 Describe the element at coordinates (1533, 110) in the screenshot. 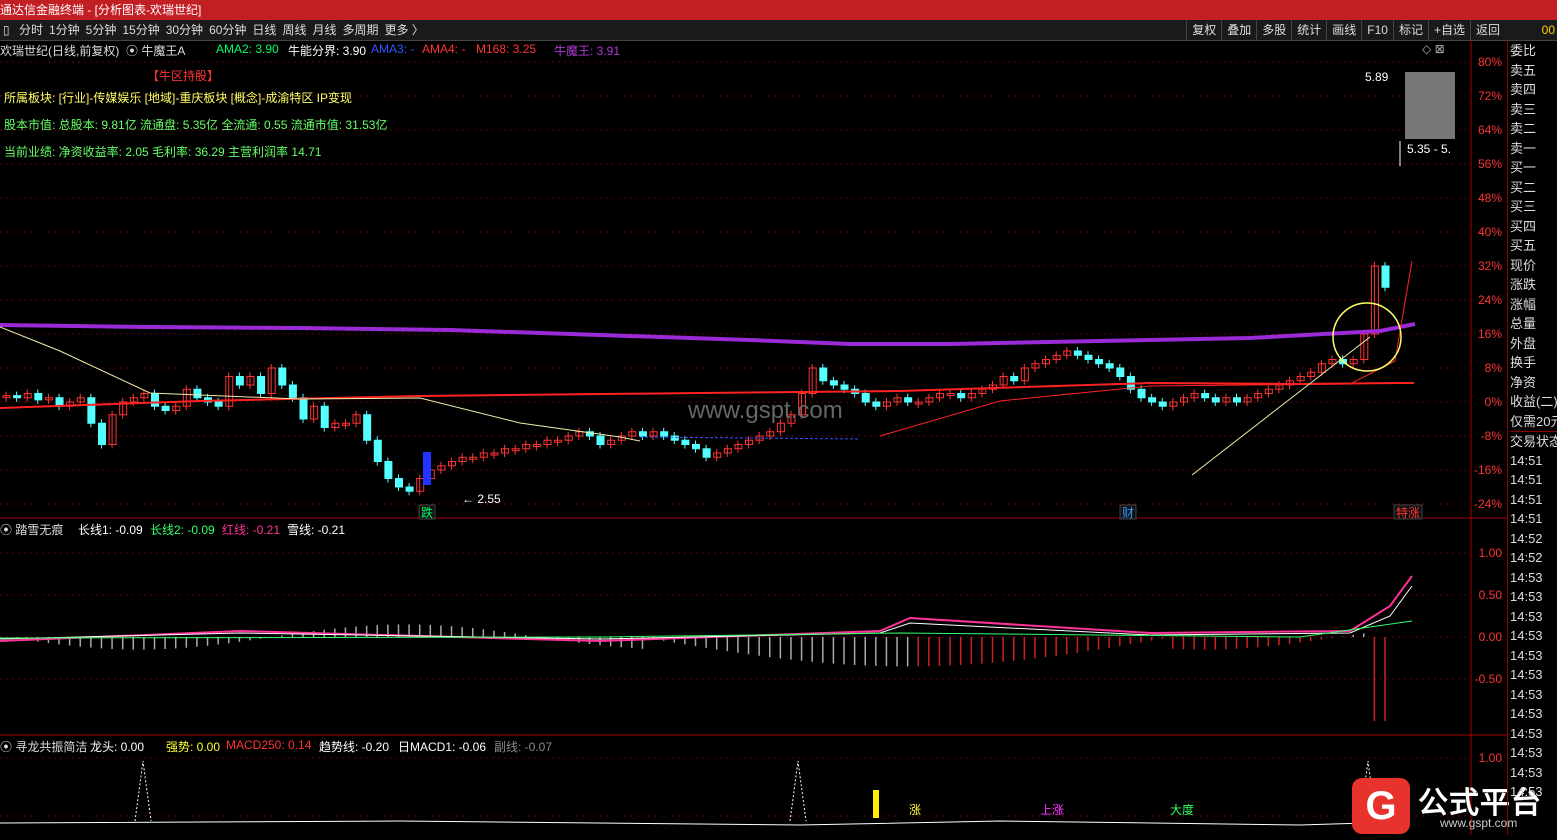

I see `sidebar-item-3: 卖三` at that location.